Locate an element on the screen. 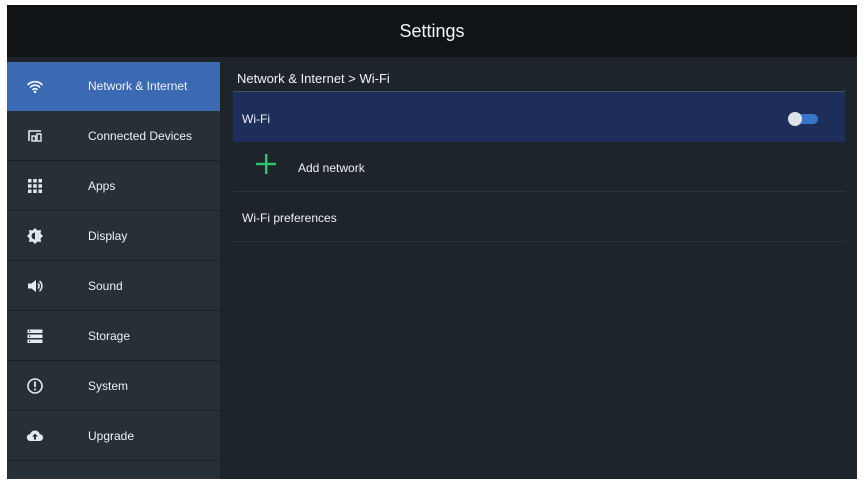 The image size is (864, 483). wifi-icon is located at coordinates (35, 86).